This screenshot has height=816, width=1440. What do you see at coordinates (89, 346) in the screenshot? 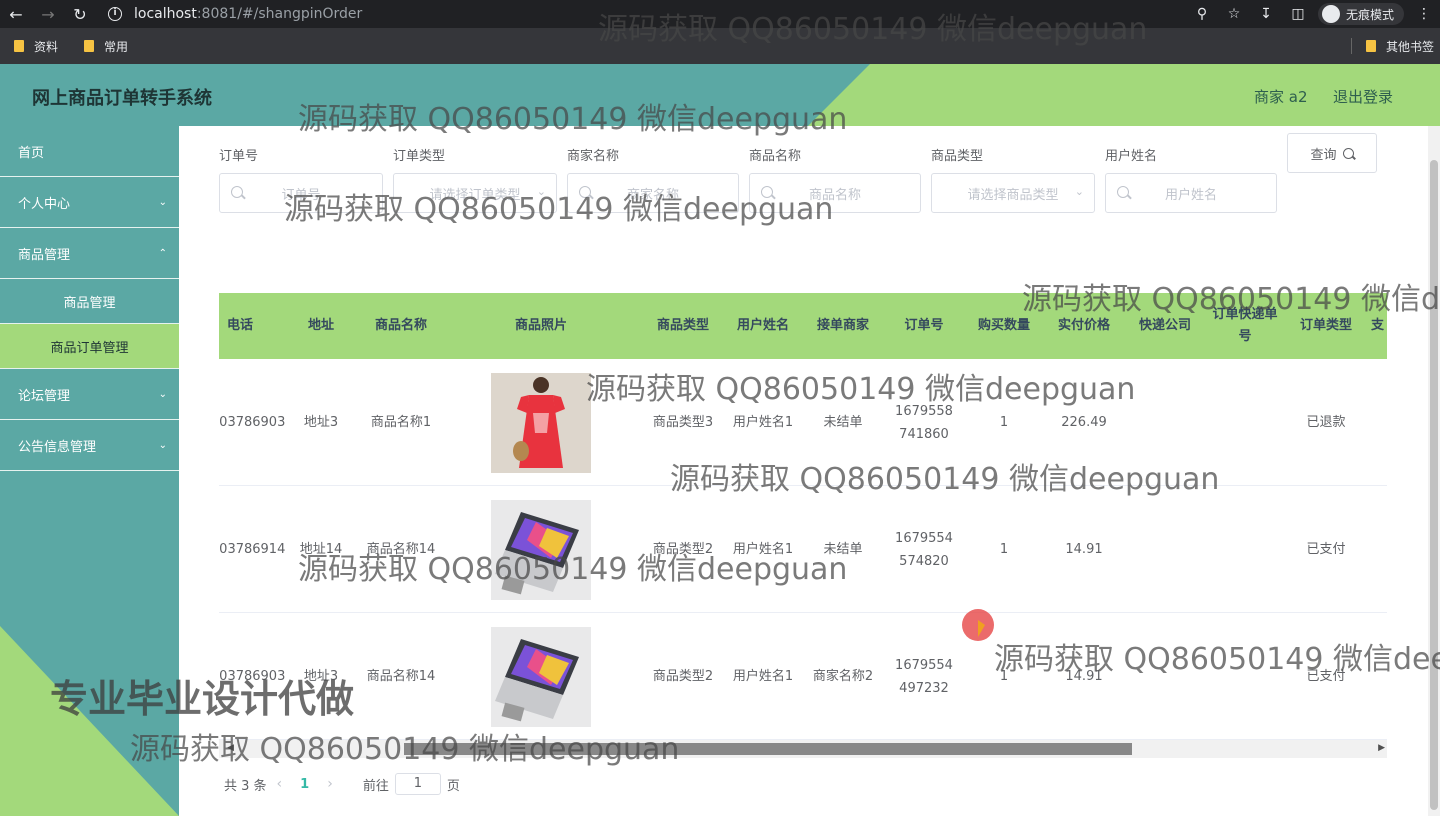
I see `sidebar-subitem-goods-orders: 商品订单管理` at bounding box center [89, 346].